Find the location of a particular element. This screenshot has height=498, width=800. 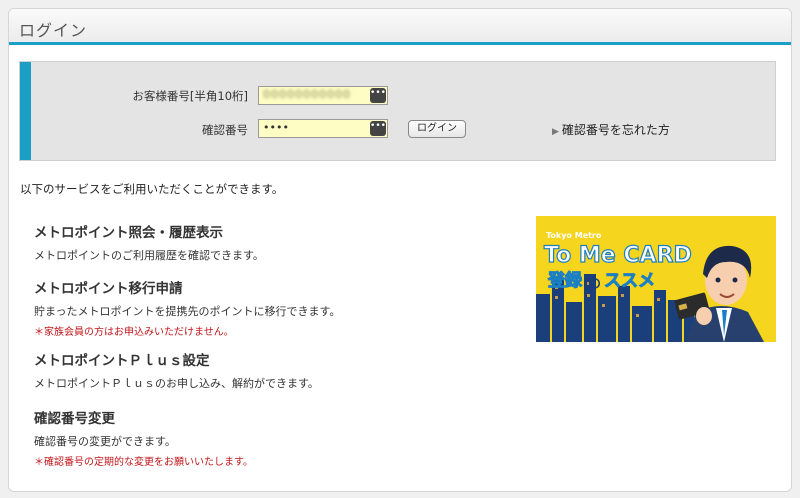

services-intro: 以下のサービスをご利用いただくことができます。 is located at coordinates (152, 189).